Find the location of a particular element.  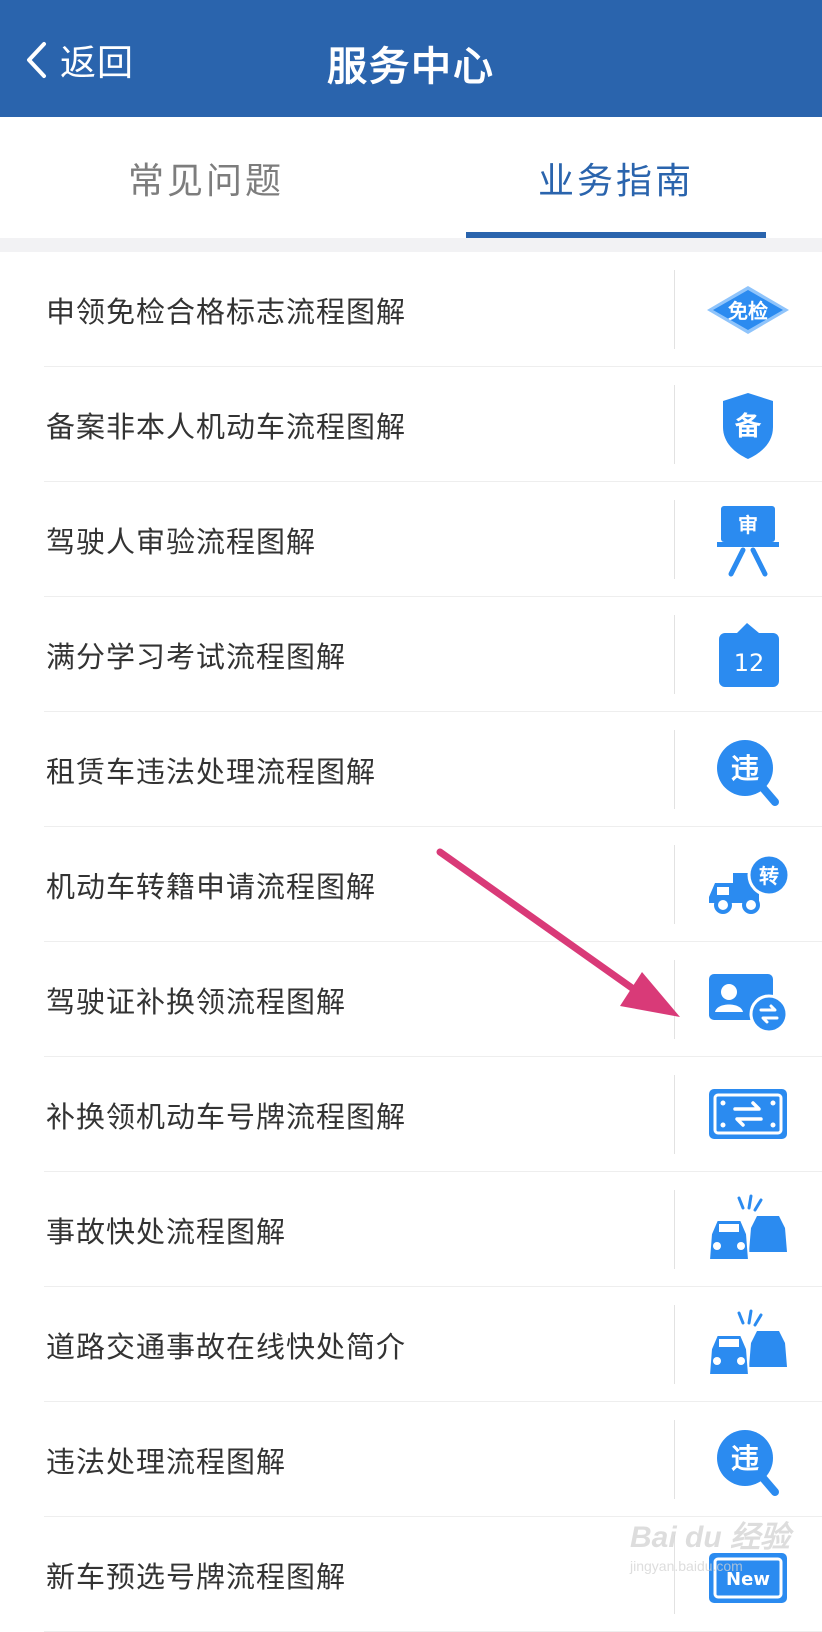

list-item: 机动车转籍申请流程图解 转 is located at coordinates (411, 884).